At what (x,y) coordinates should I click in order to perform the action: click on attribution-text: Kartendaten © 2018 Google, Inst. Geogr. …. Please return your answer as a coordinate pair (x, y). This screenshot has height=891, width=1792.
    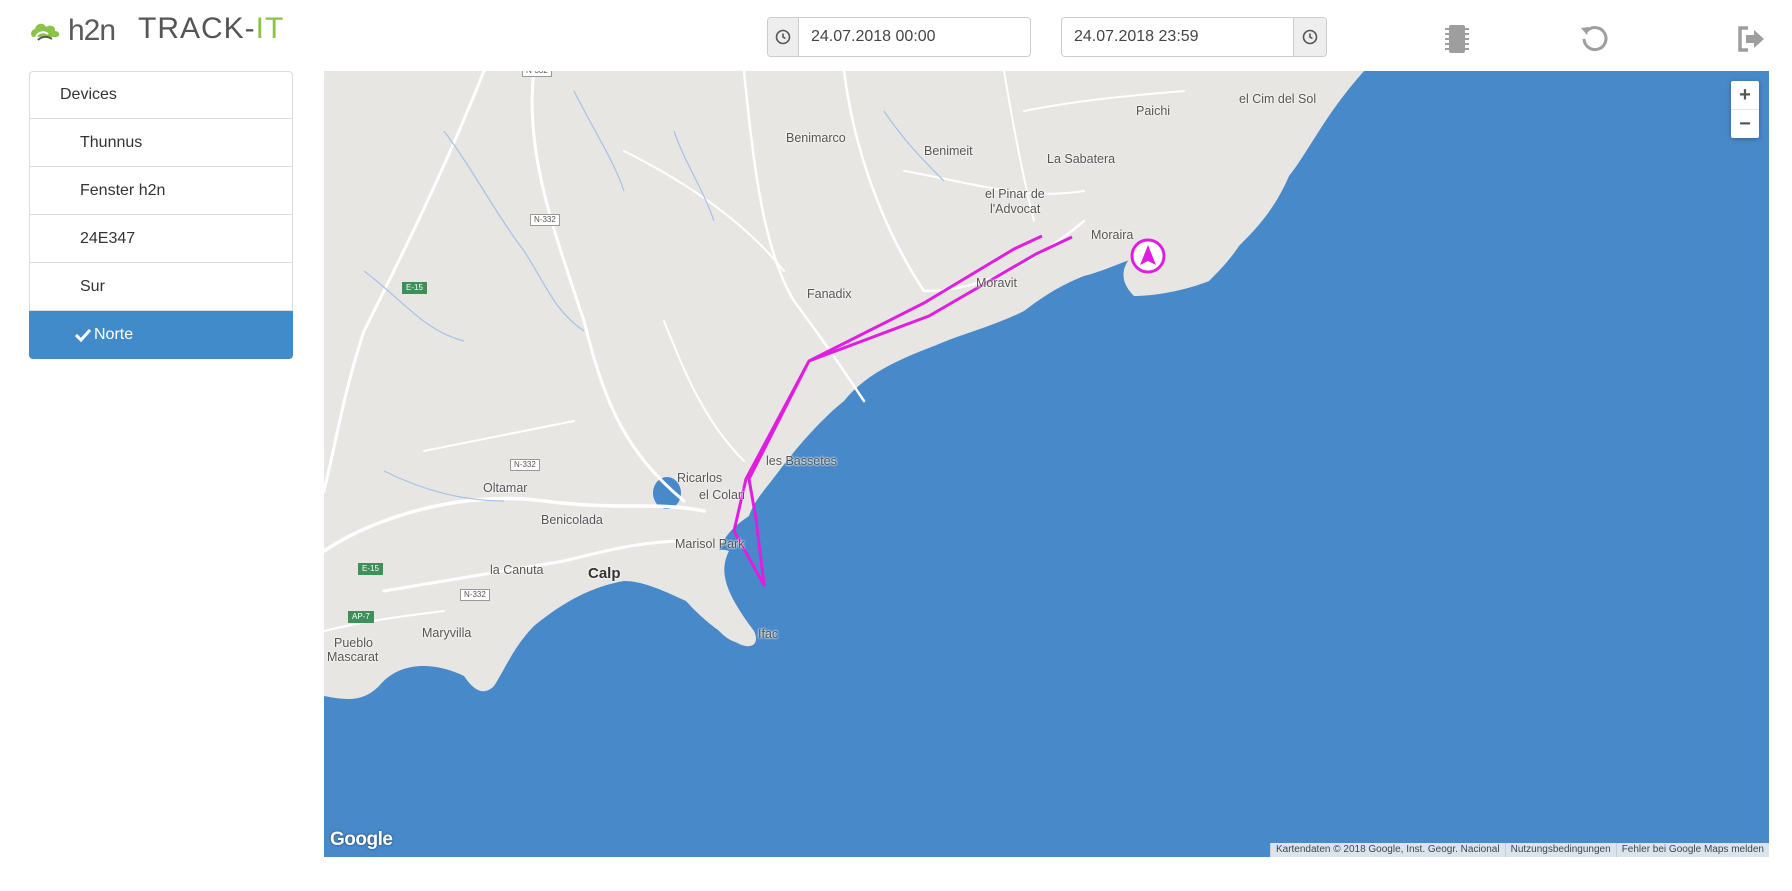
    Looking at the image, I should click on (1387, 850).